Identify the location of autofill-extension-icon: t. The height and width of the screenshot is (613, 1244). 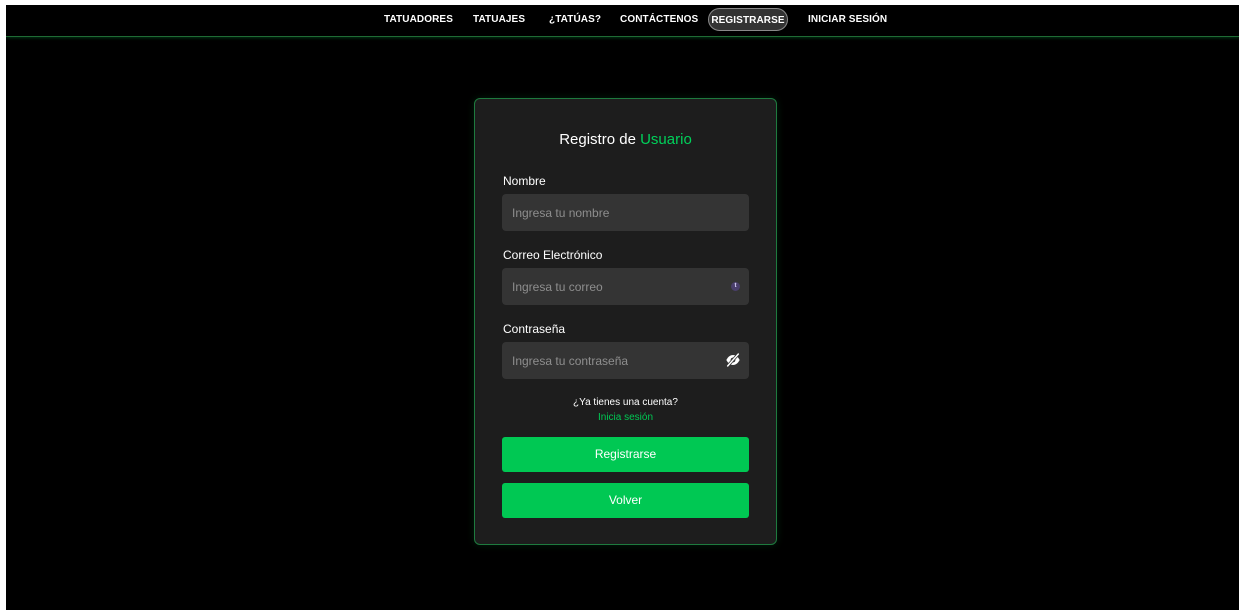
(735, 286).